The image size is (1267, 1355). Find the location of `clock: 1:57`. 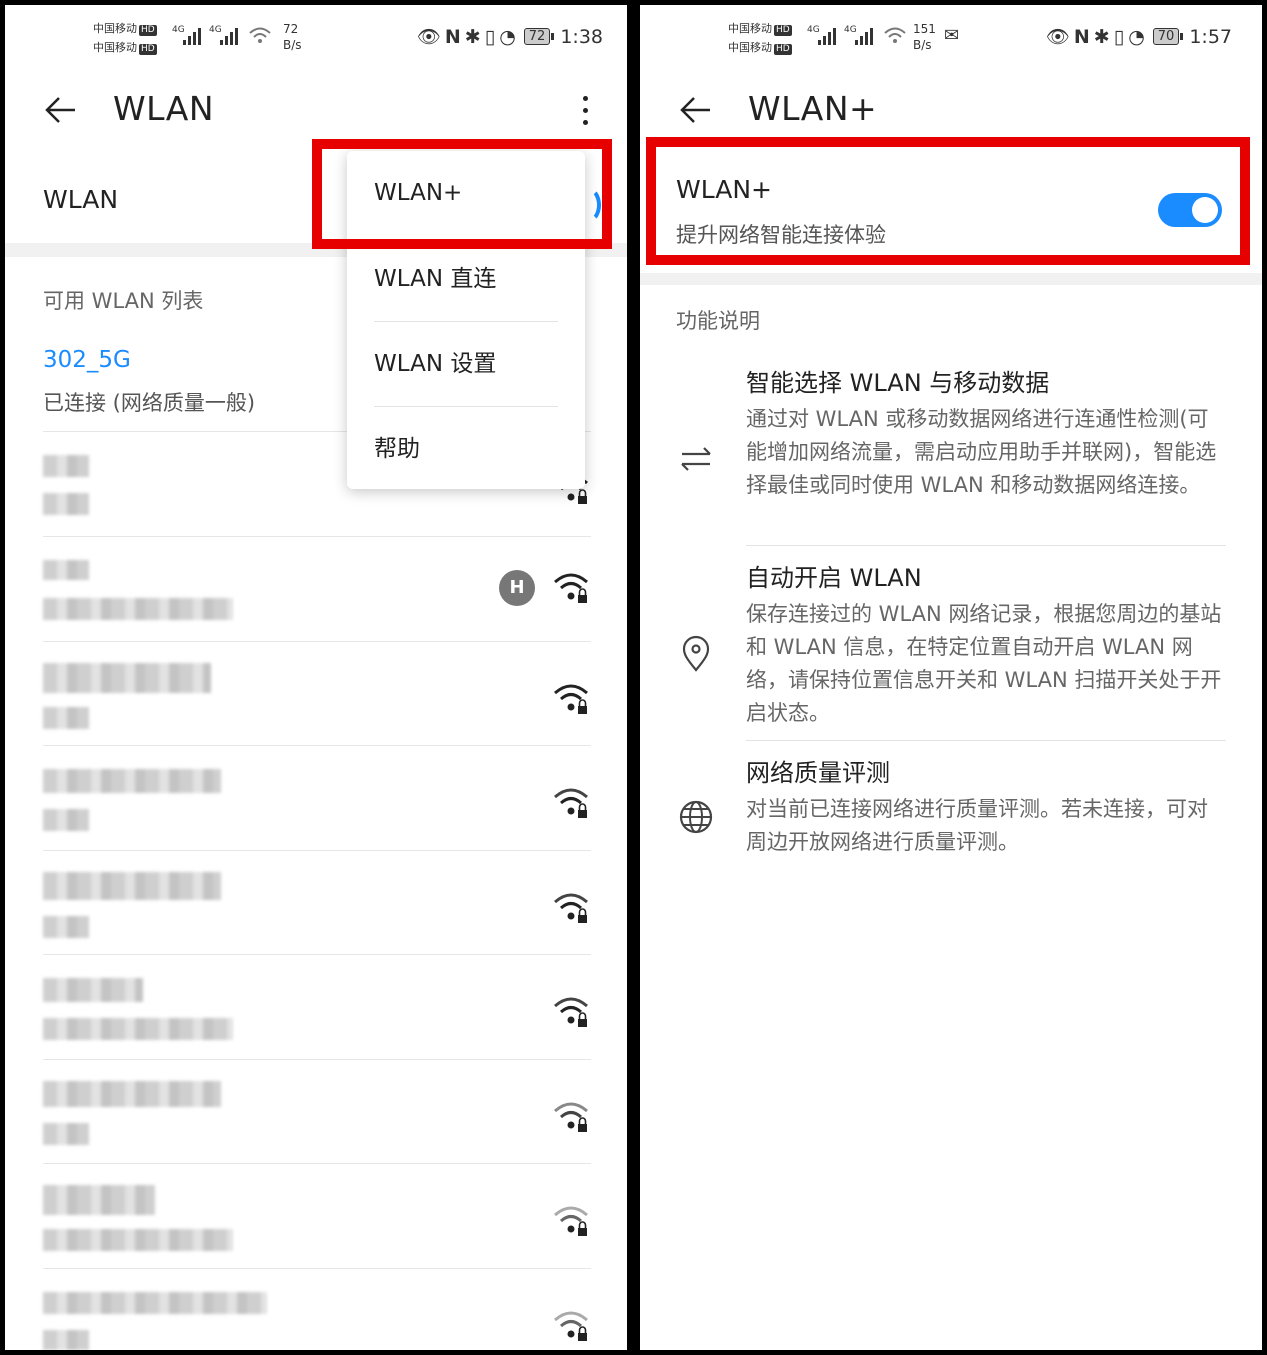

clock: 1:57 is located at coordinates (1210, 36).